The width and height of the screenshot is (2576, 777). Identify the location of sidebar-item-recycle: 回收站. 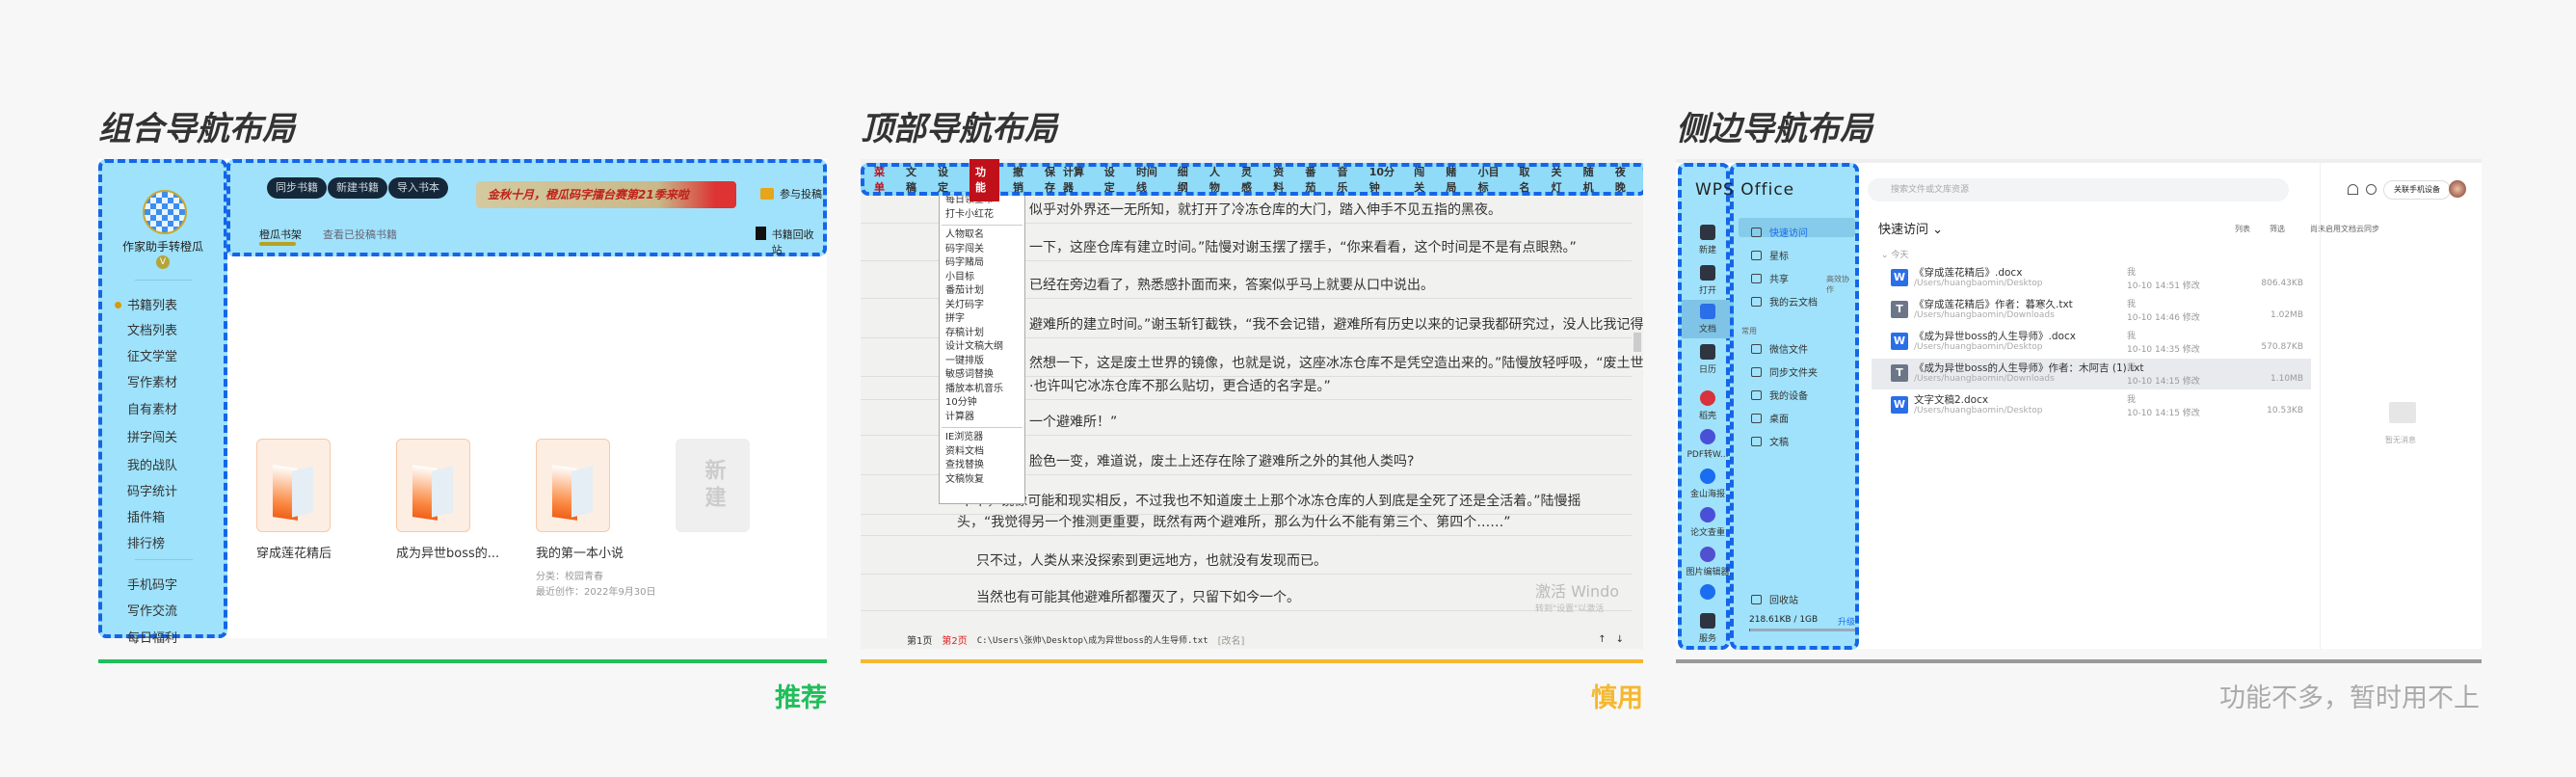
(1774, 599).